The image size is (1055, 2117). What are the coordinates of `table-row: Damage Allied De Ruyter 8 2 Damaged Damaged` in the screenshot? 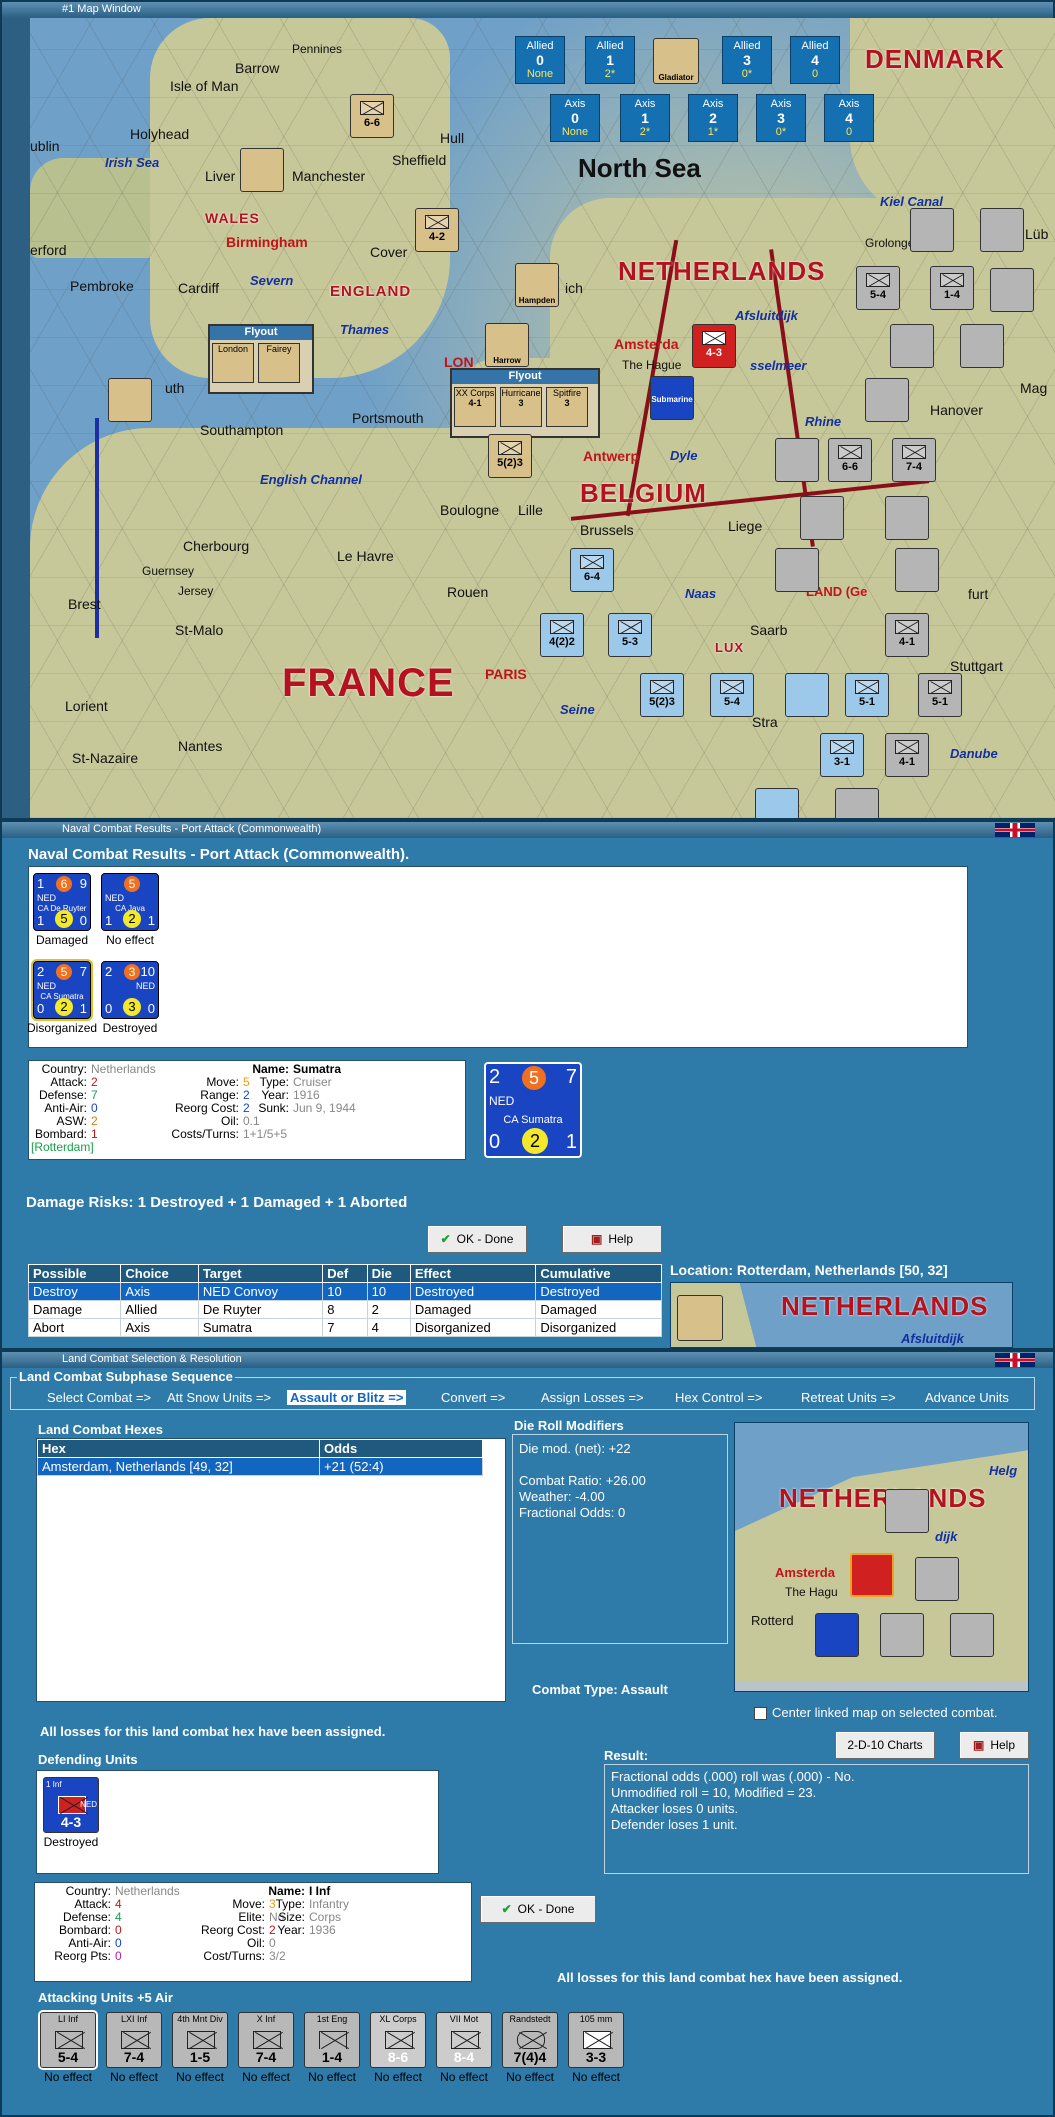 It's located at (344, 1309).